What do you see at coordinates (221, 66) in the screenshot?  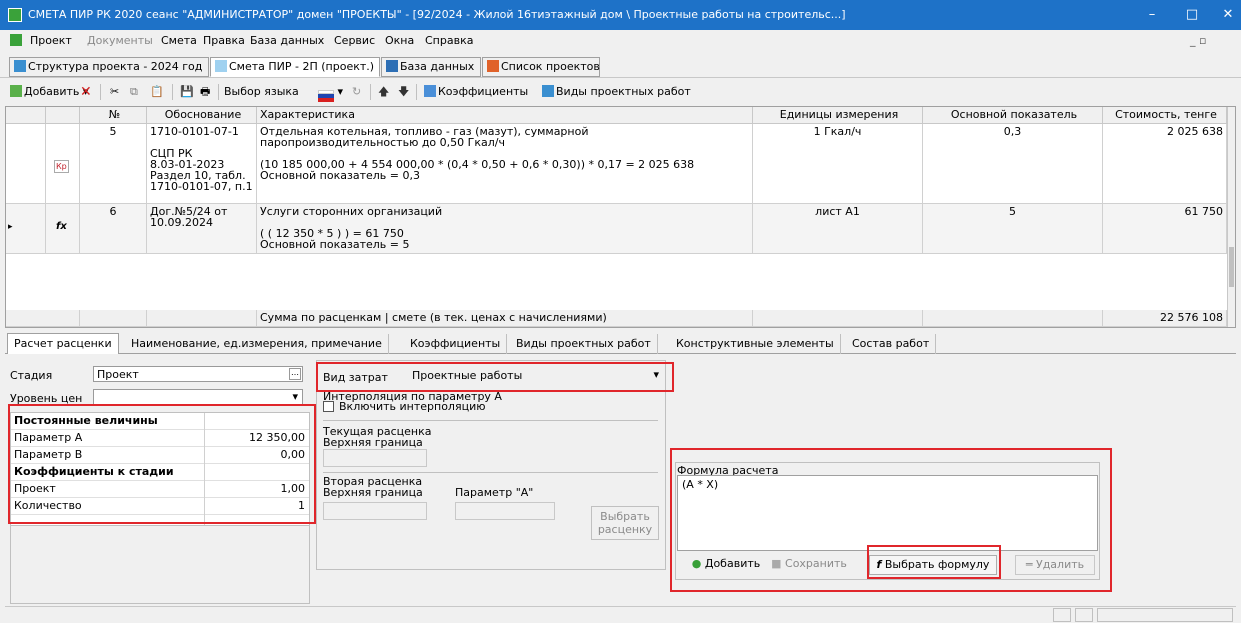 I see `table-icon` at bounding box center [221, 66].